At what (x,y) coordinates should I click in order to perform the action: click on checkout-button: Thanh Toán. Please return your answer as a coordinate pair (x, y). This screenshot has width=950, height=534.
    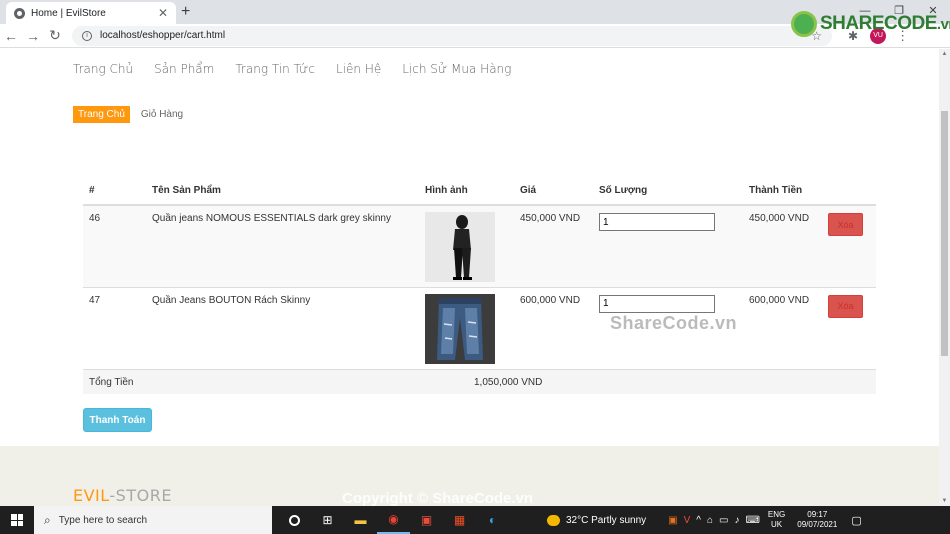
    Looking at the image, I should click on (117, 420).